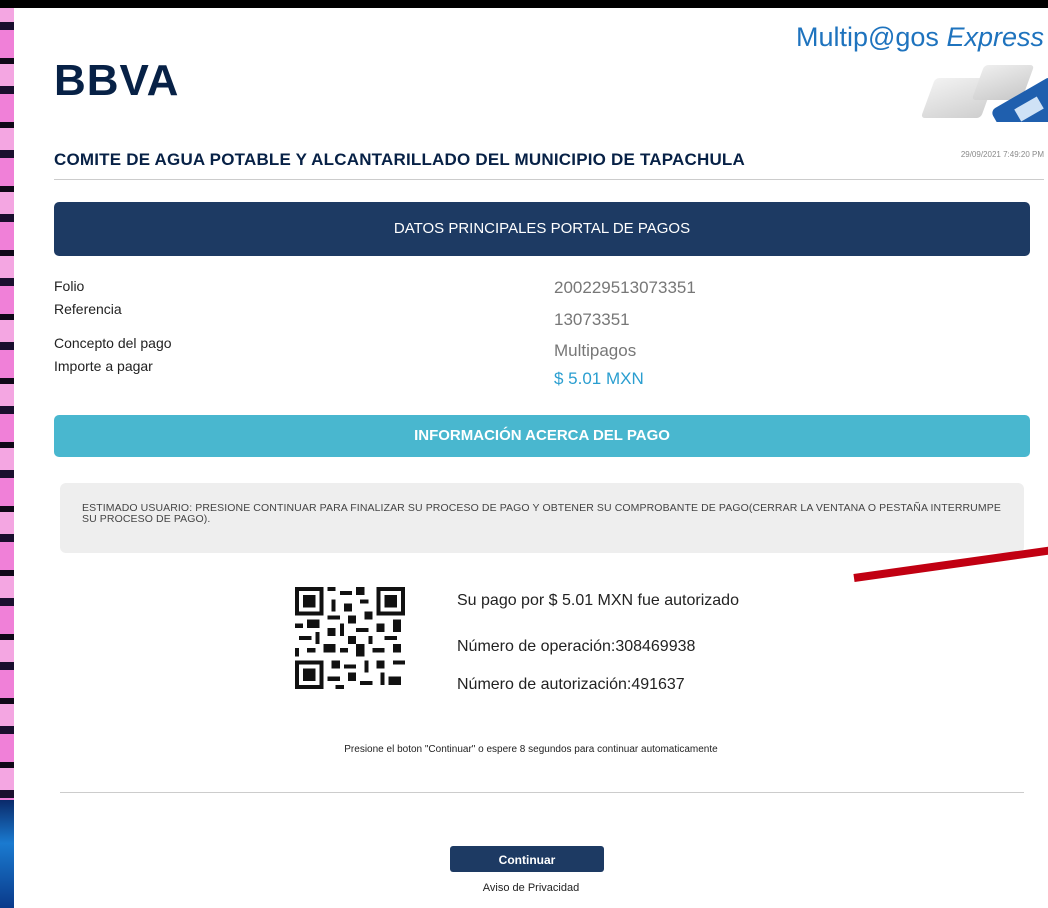  I want to click on privacy-link: Aviso de Privacidad, so click(531, 888).